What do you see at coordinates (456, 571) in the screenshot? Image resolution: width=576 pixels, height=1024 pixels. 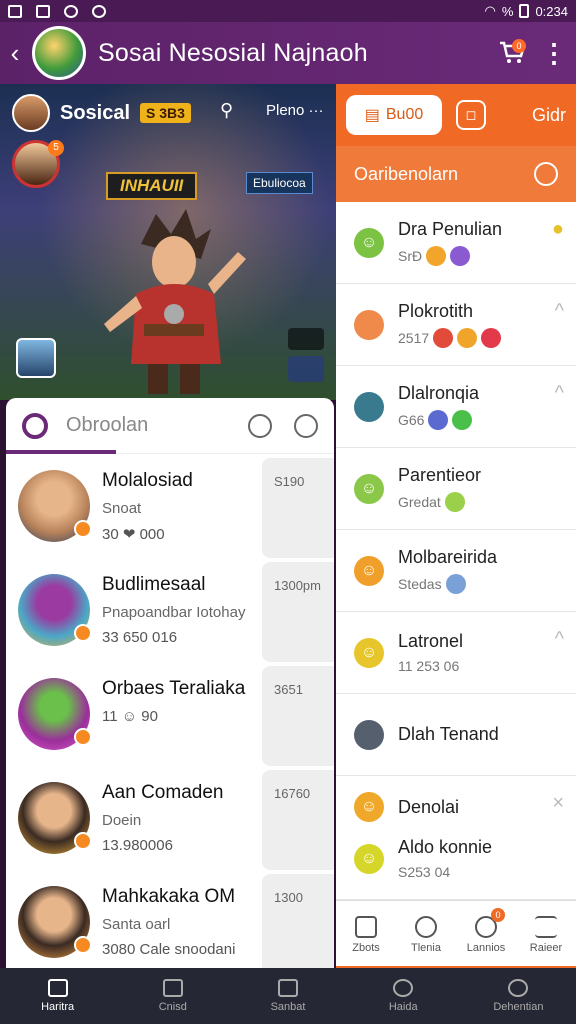 I see `list-item: ☺ Molbareirida Stedas` at bounding box center [456, 571].